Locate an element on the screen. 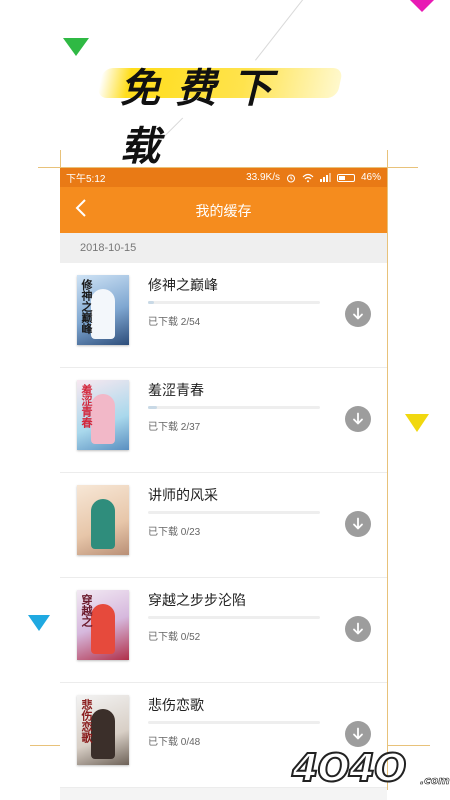 The image size is (450, 800). site-watermark-logo: 4O4O .com is located at coordinates (370, 768).